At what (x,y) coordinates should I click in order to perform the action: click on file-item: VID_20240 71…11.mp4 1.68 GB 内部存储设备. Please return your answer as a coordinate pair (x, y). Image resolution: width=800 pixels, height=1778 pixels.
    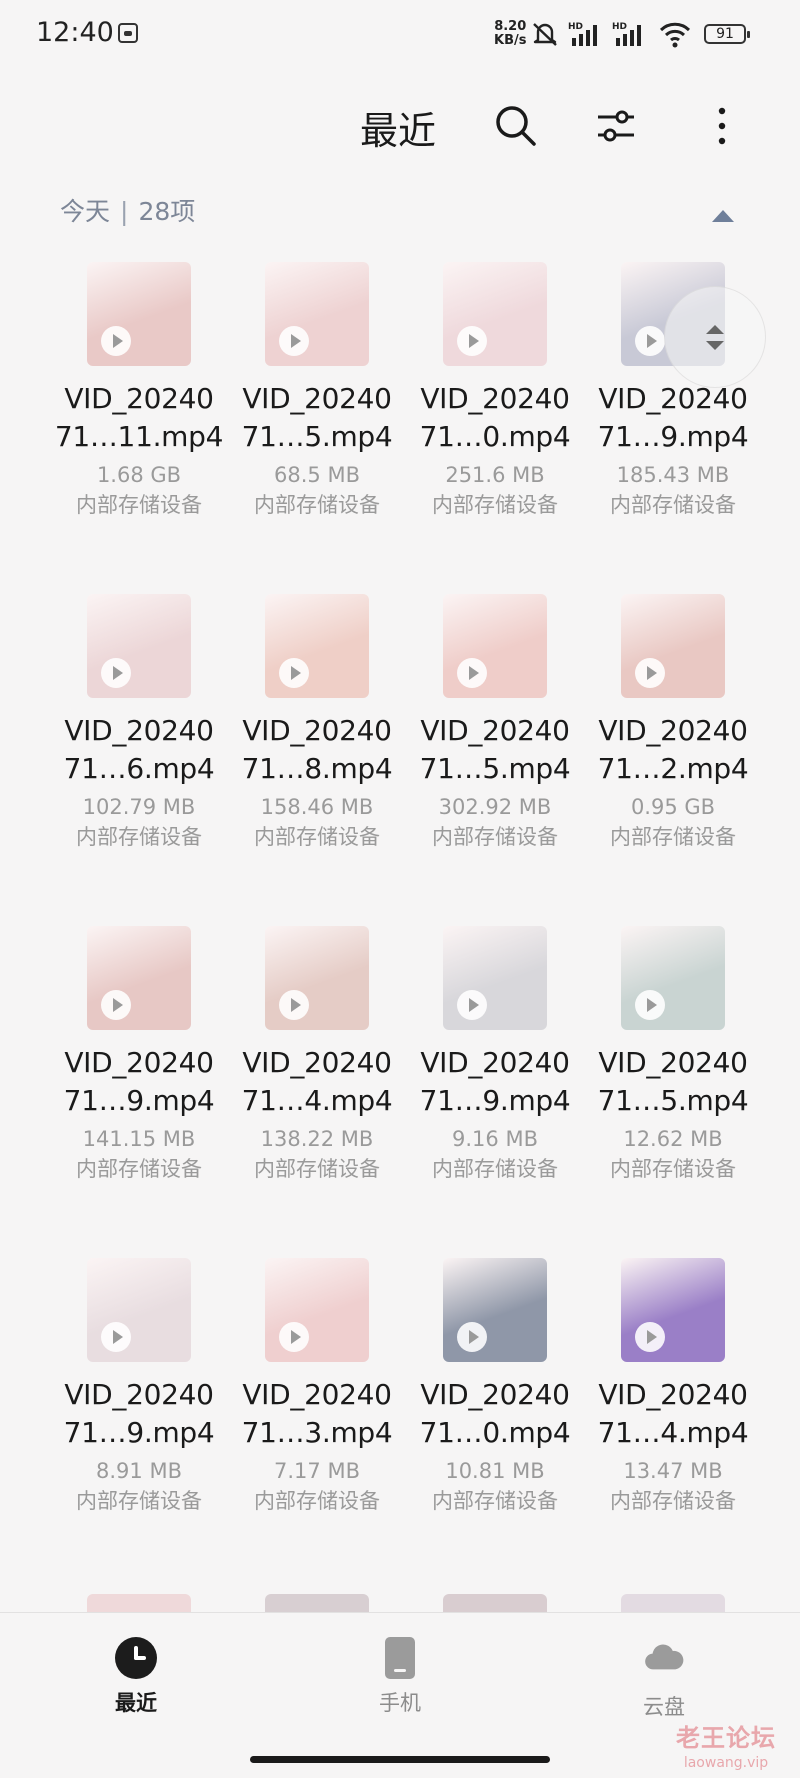
    Looking at the image, I should click on (139, 428).